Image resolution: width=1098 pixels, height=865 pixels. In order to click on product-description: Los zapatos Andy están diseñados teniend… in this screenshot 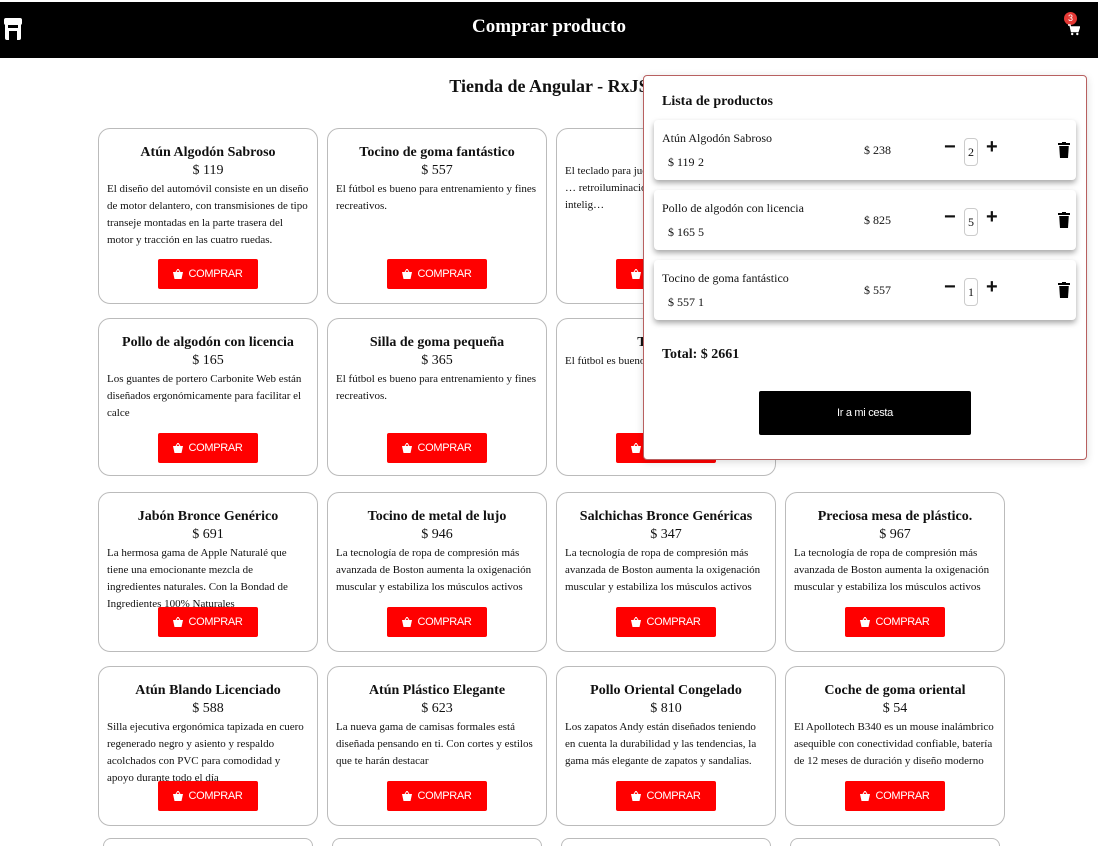, I will do `click(661, 744)`.